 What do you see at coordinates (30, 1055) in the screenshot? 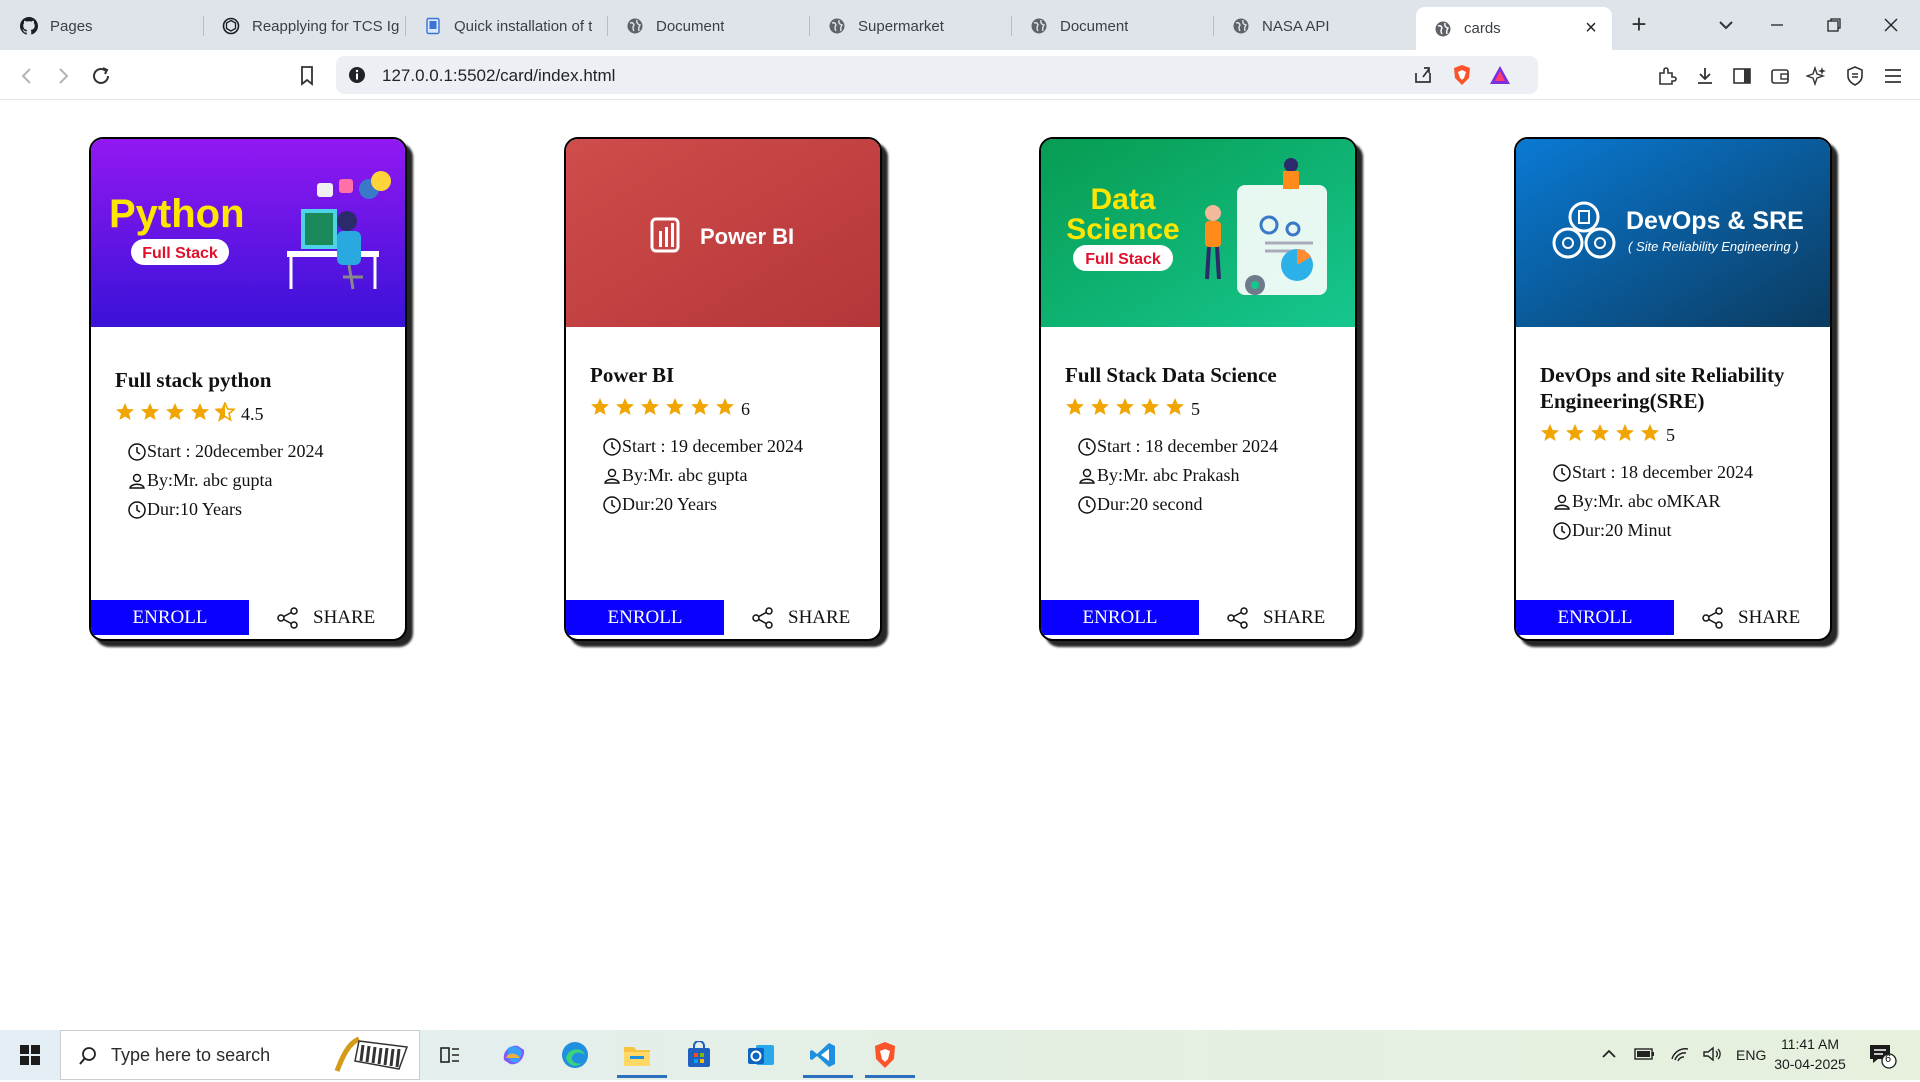
I see `windows-start-icon` at bounding box center [30, 1055].